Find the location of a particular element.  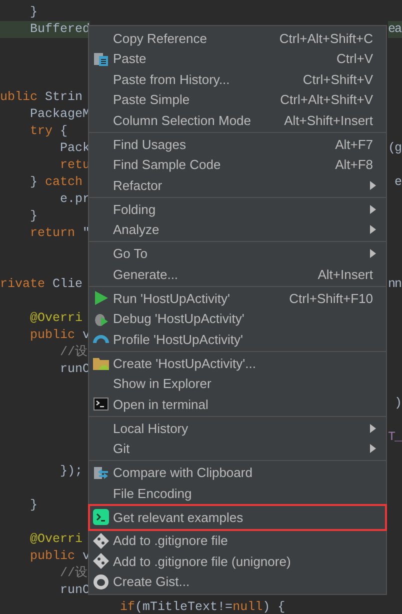

menu-item: Run 'HostUpActivity' Ctrl+Shift+F10 is located at coordinates (237, 298).